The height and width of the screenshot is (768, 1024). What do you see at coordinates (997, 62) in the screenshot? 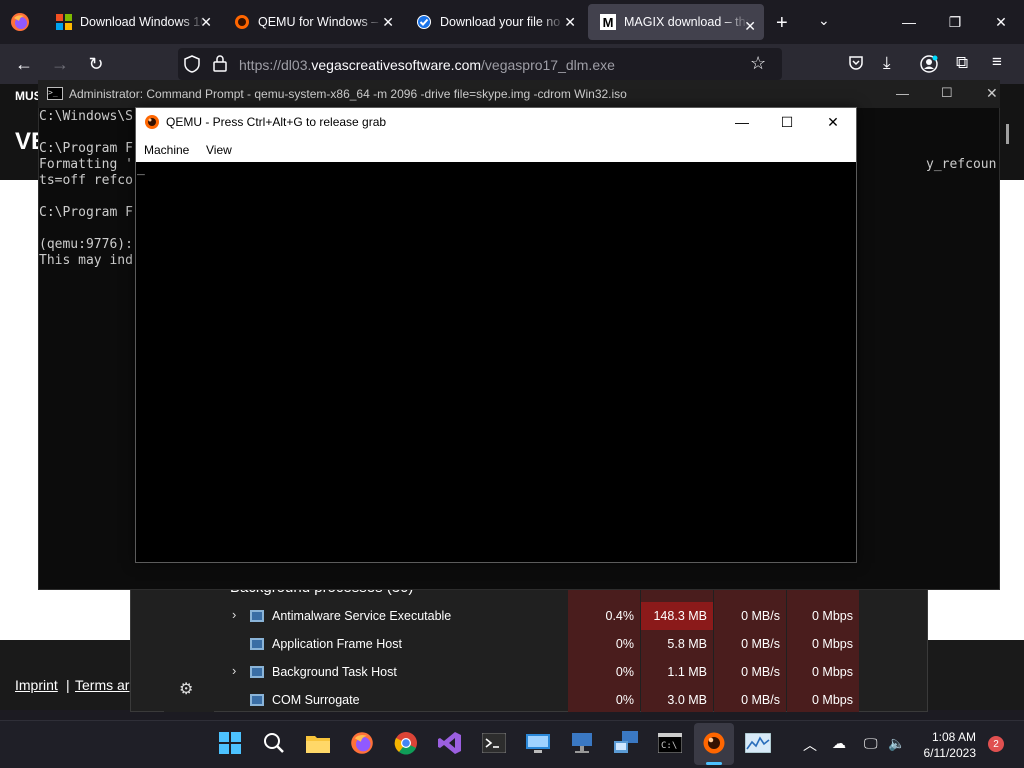
I see `hamburger-menu-icon: ≡` at bounding box center [997, 62].